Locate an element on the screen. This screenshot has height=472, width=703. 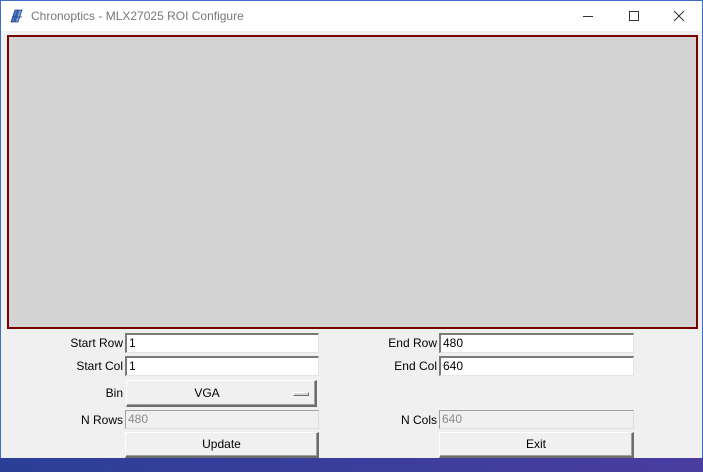
option-menu-indicator-icon is located at coordinates (301, 394).